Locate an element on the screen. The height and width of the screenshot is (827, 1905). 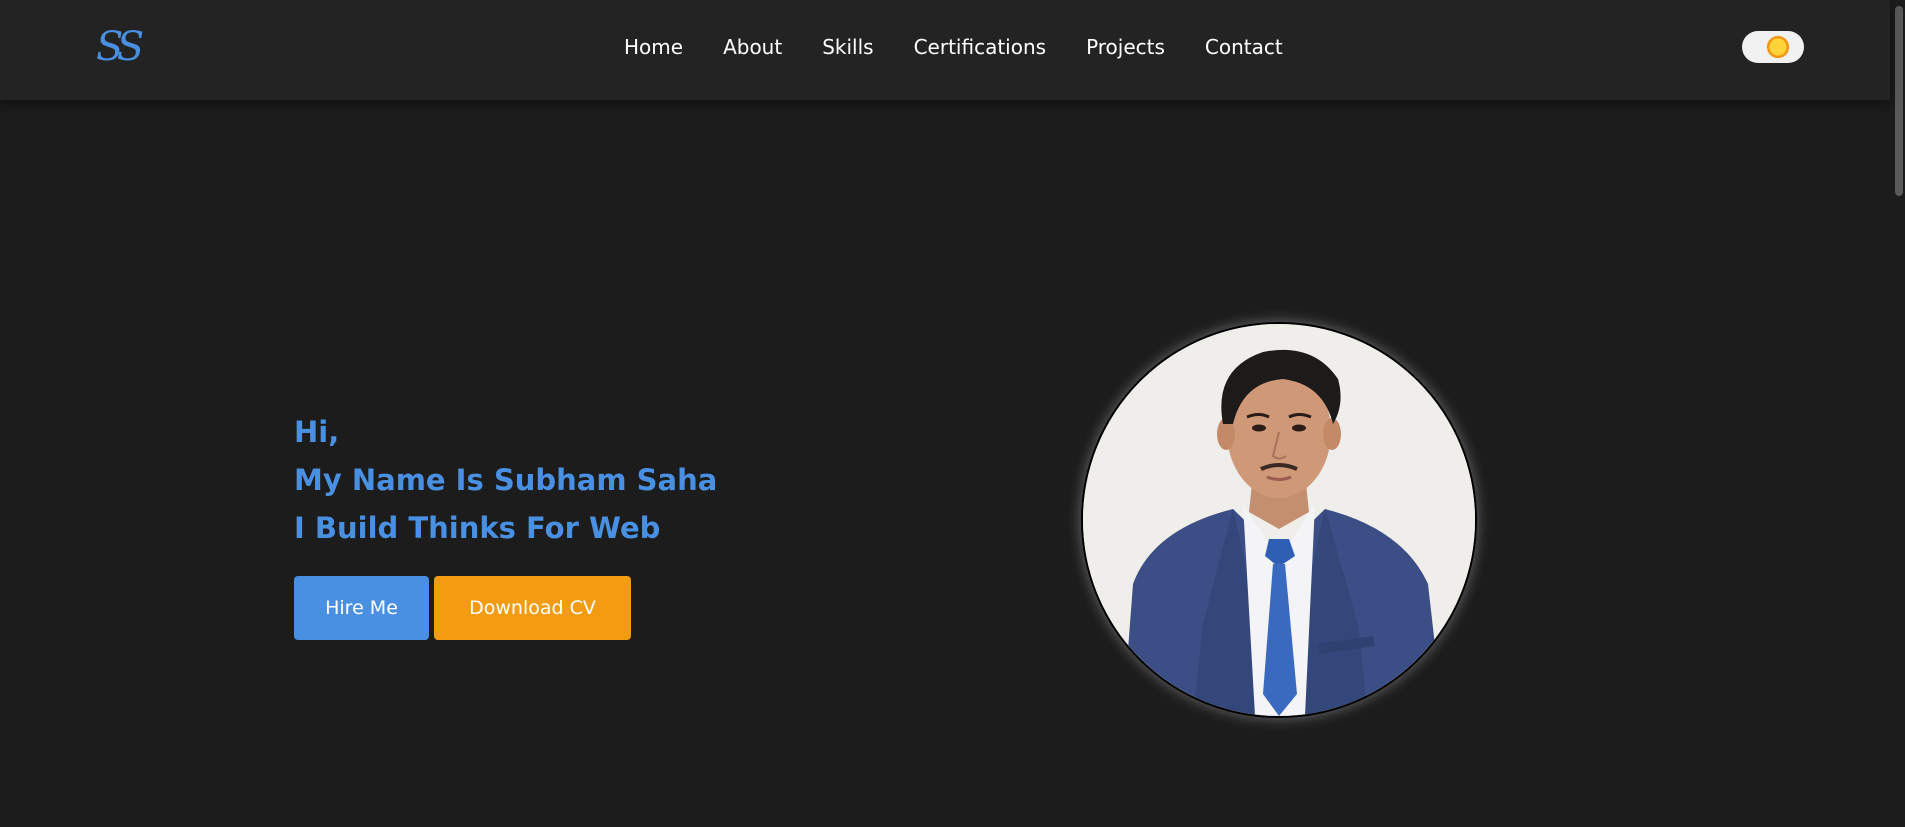
nav-link-about: About is located at coordinates (752, 47).